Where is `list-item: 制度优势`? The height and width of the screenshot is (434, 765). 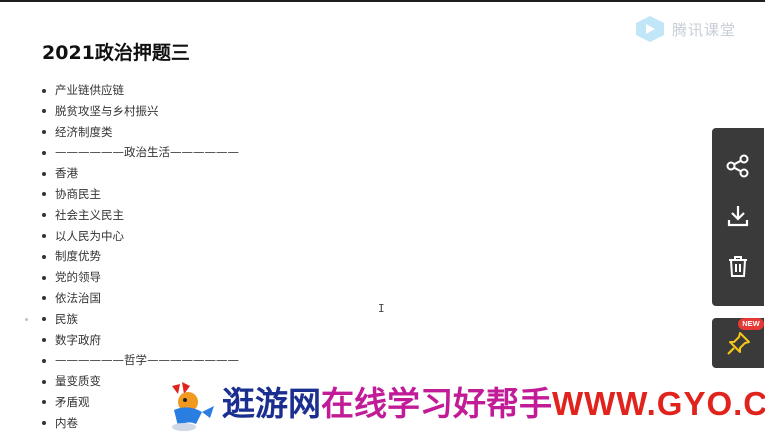 list-item: 制度优势 is located at coordinates (140, 256).